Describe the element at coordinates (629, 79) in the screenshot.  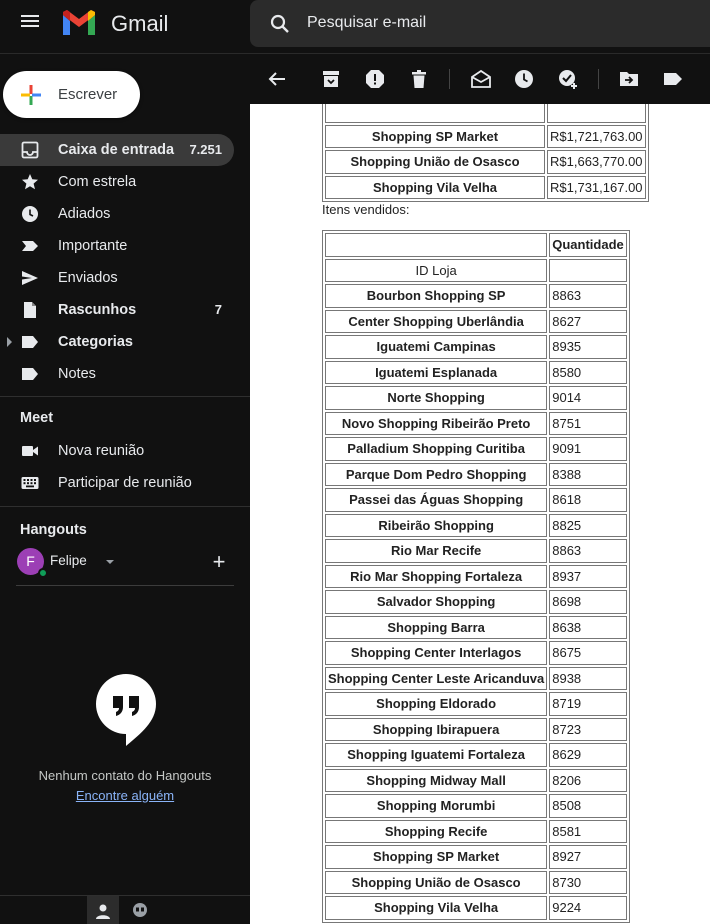
I see `move-to-icon` at that location.